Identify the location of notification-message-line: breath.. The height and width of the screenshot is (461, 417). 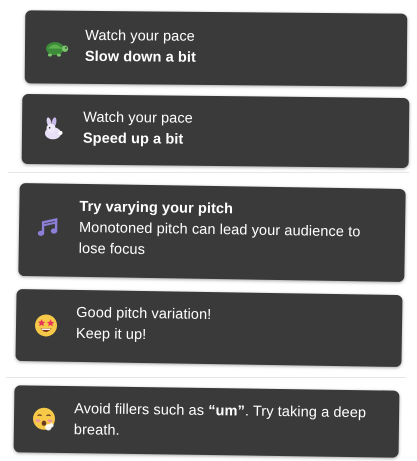
(96, 430).